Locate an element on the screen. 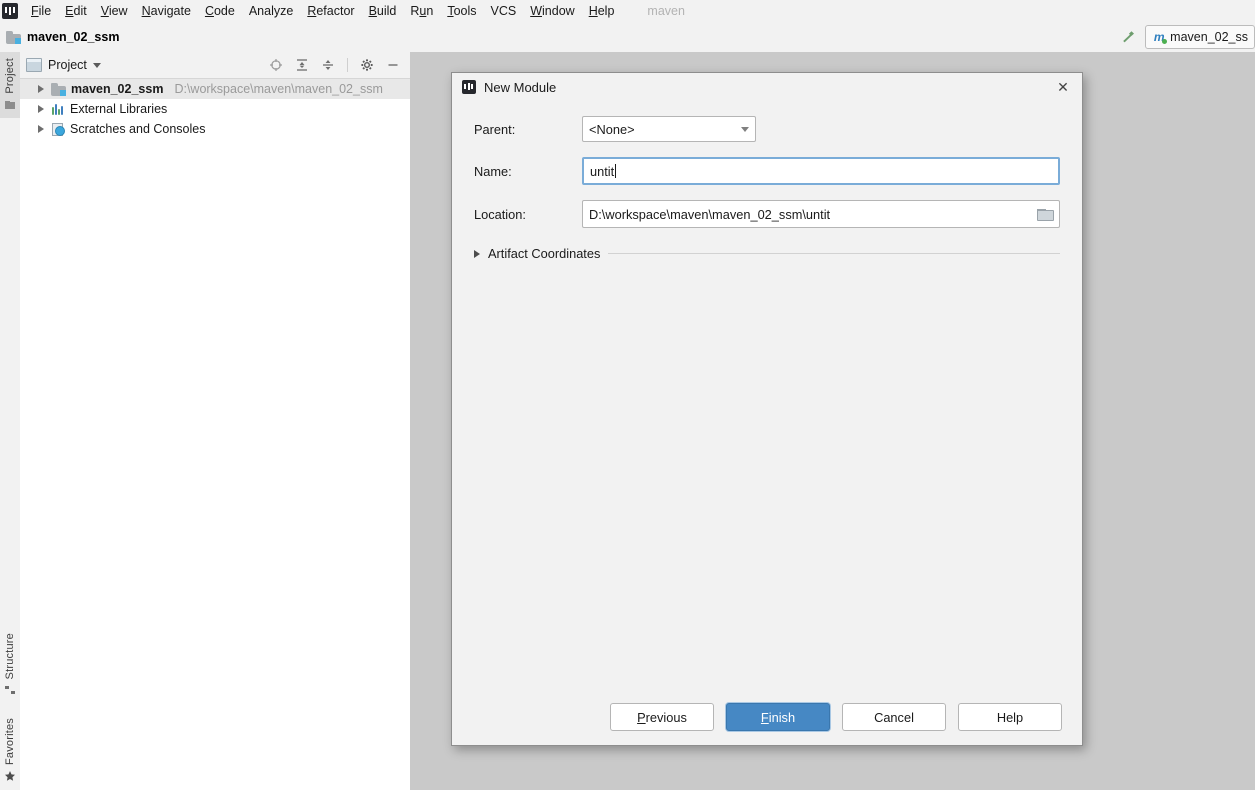 This screenshot has width=1255, height=790. close-icon: ✕ is located at coordinates (1063, 87).